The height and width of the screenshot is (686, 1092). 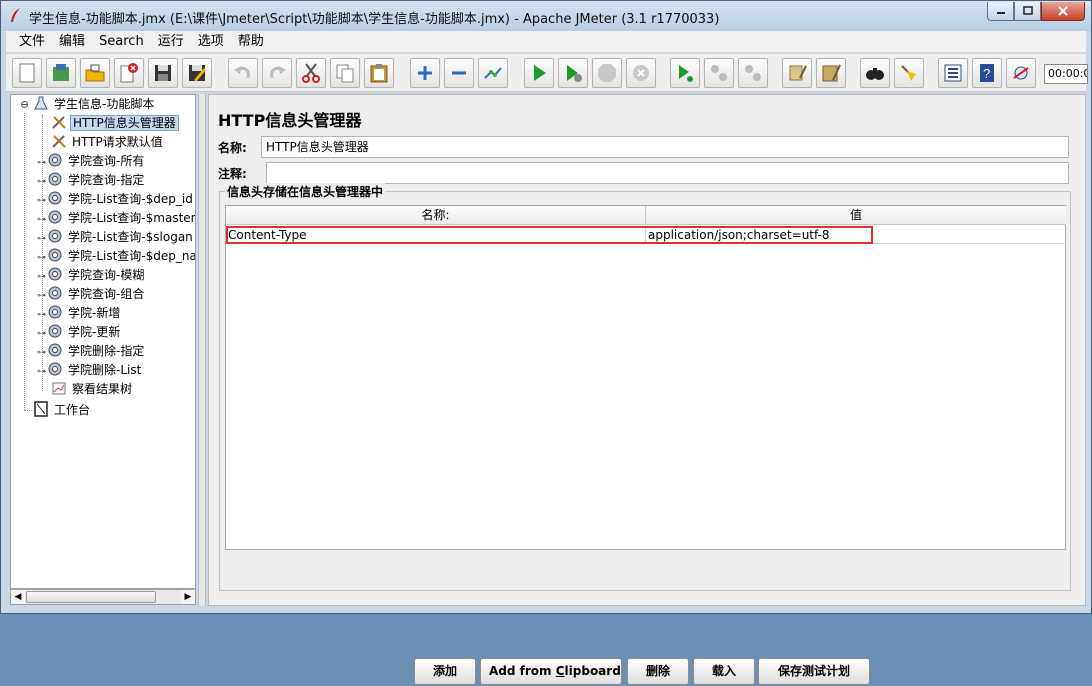 I want to click on remote-button, so click(x=1021, y=73).